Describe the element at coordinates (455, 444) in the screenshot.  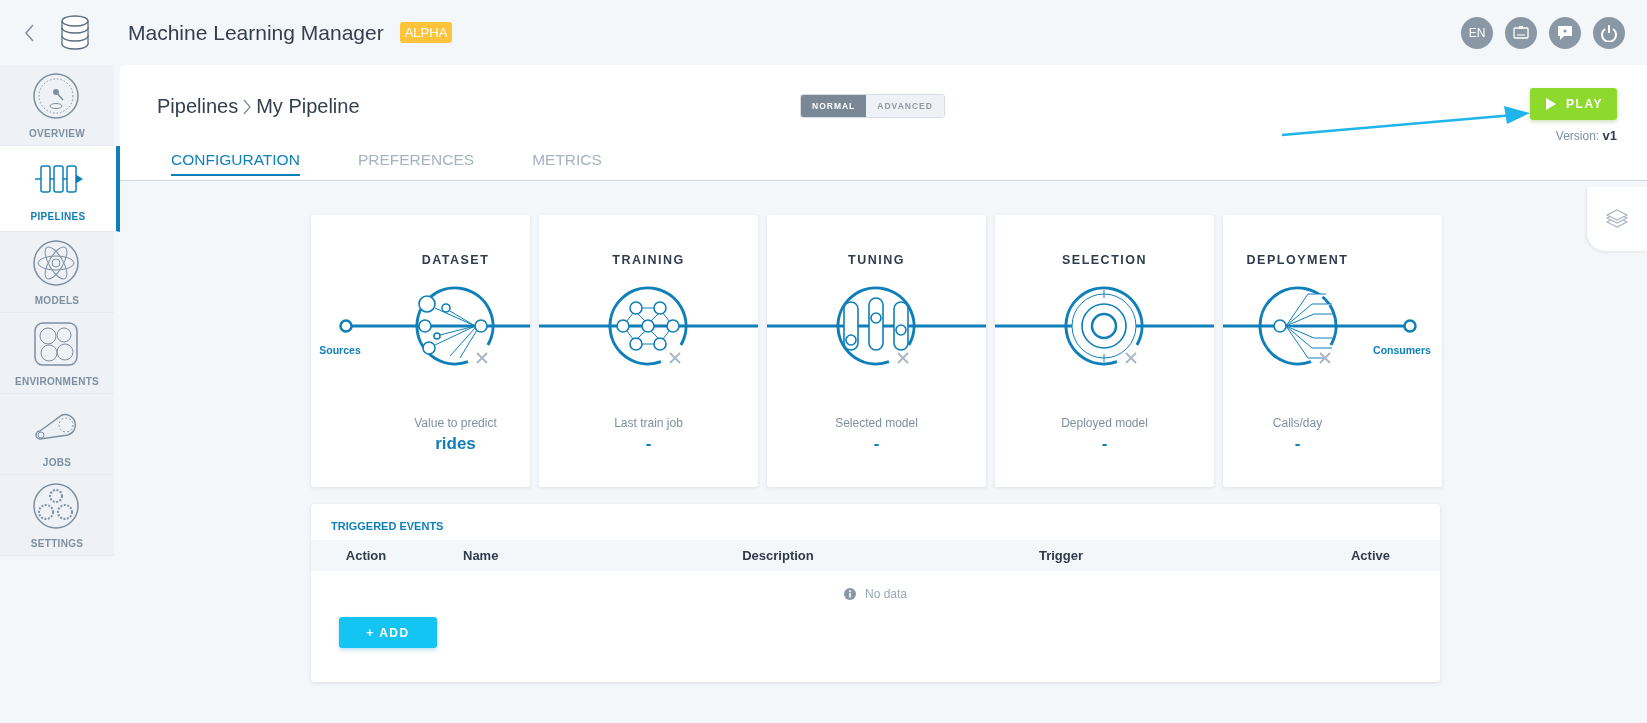
I see `stage-value: rides` at that location.